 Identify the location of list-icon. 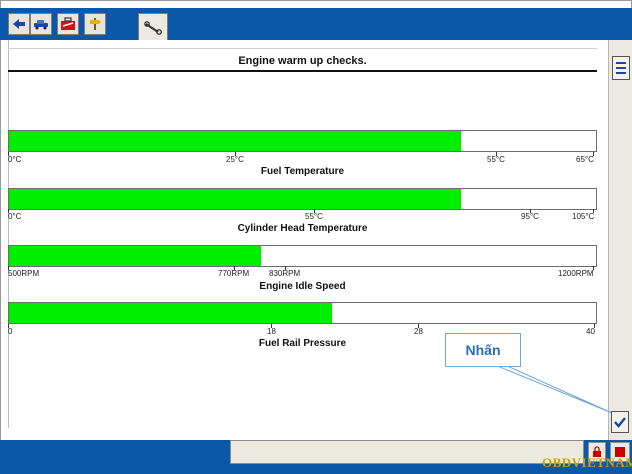
(621, 68).